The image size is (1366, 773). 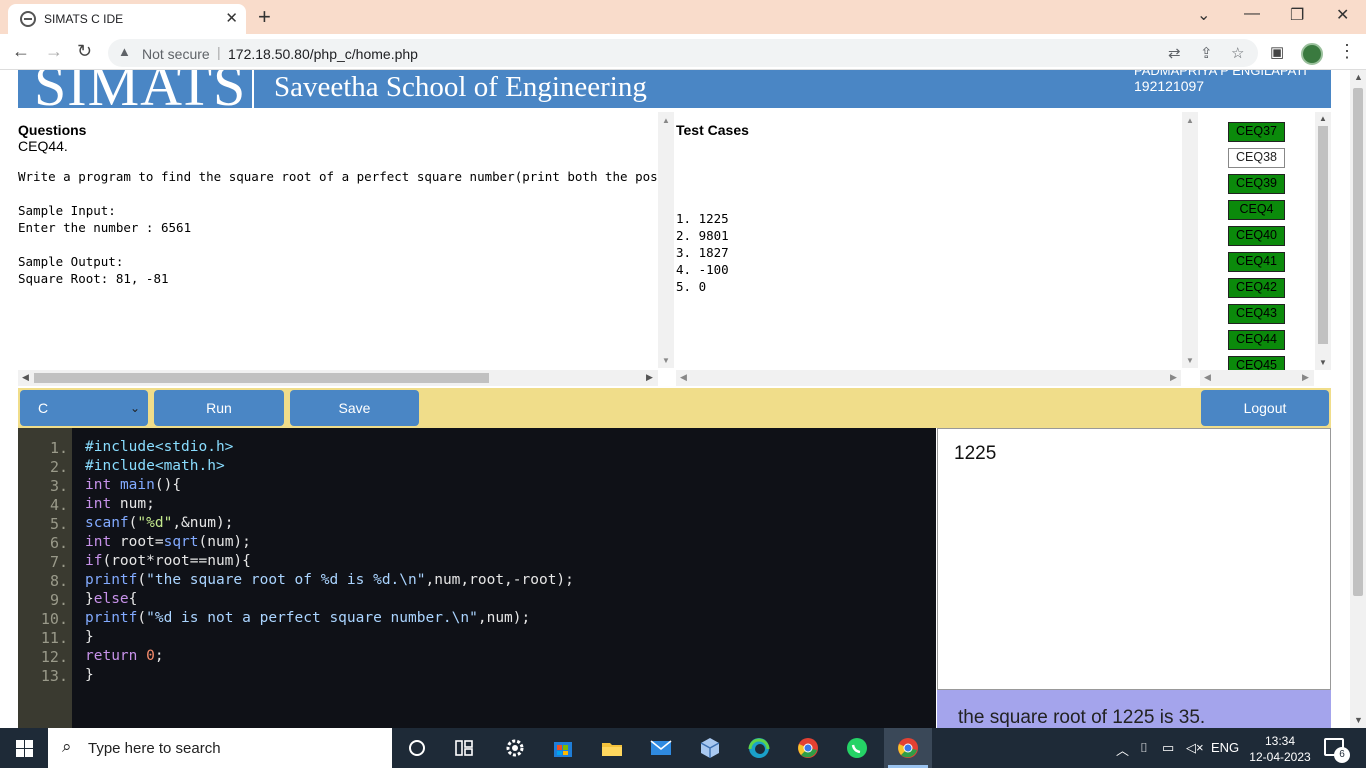 I want to click on 3d-viewer-icon, so click(x=711, y=748).